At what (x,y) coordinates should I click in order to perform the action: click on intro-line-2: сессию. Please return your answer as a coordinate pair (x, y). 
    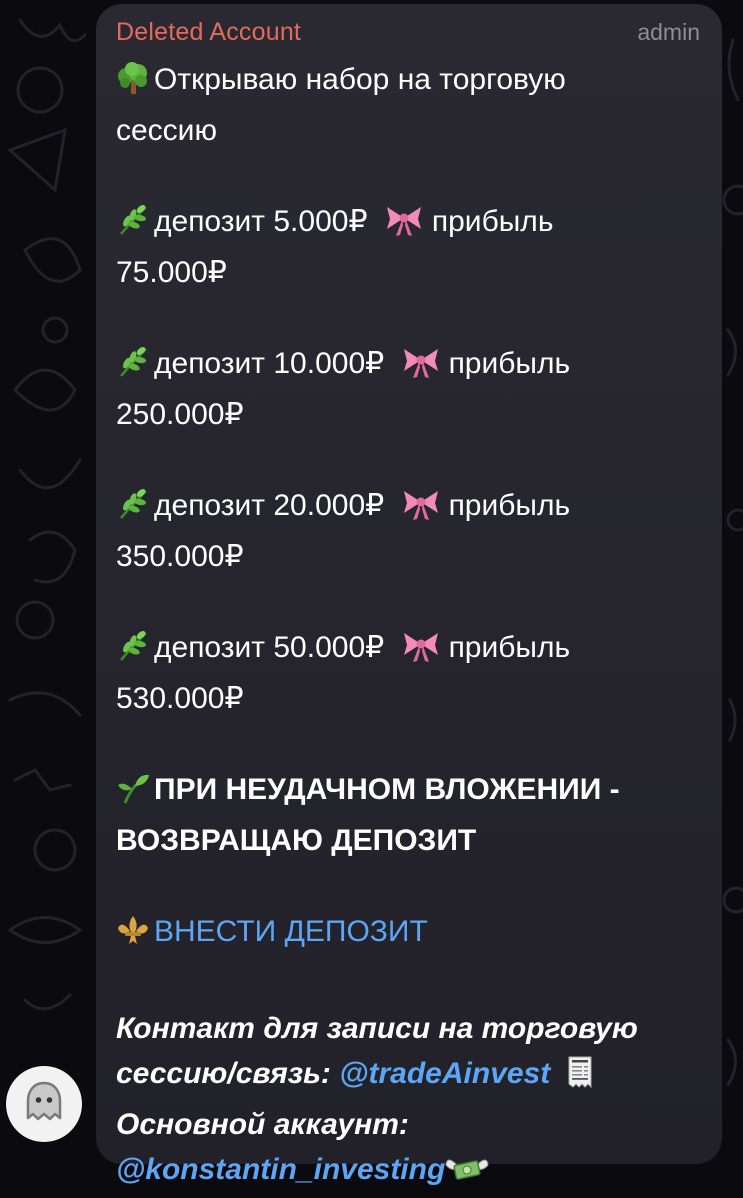
    Looking at the image, I should click on (166, 130).